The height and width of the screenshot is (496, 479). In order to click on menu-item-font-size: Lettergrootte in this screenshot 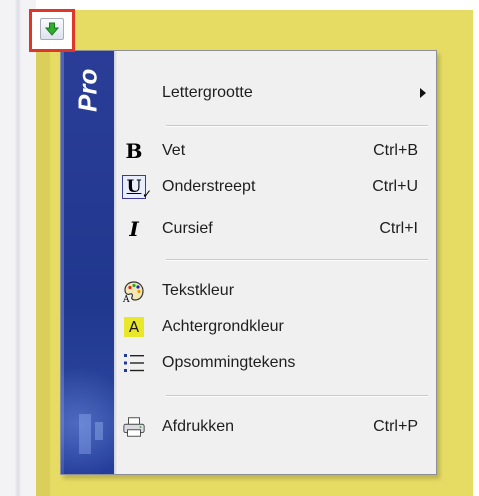, I will do `click(277, 93)`.